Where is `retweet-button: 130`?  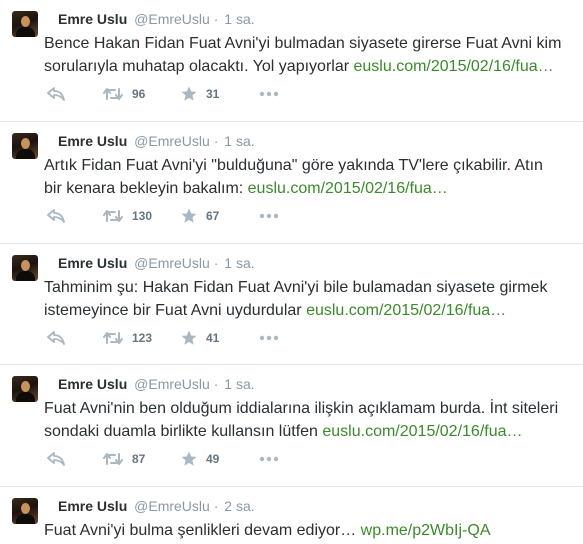
retweet-button: 130 is located at coordinates (142, 216).